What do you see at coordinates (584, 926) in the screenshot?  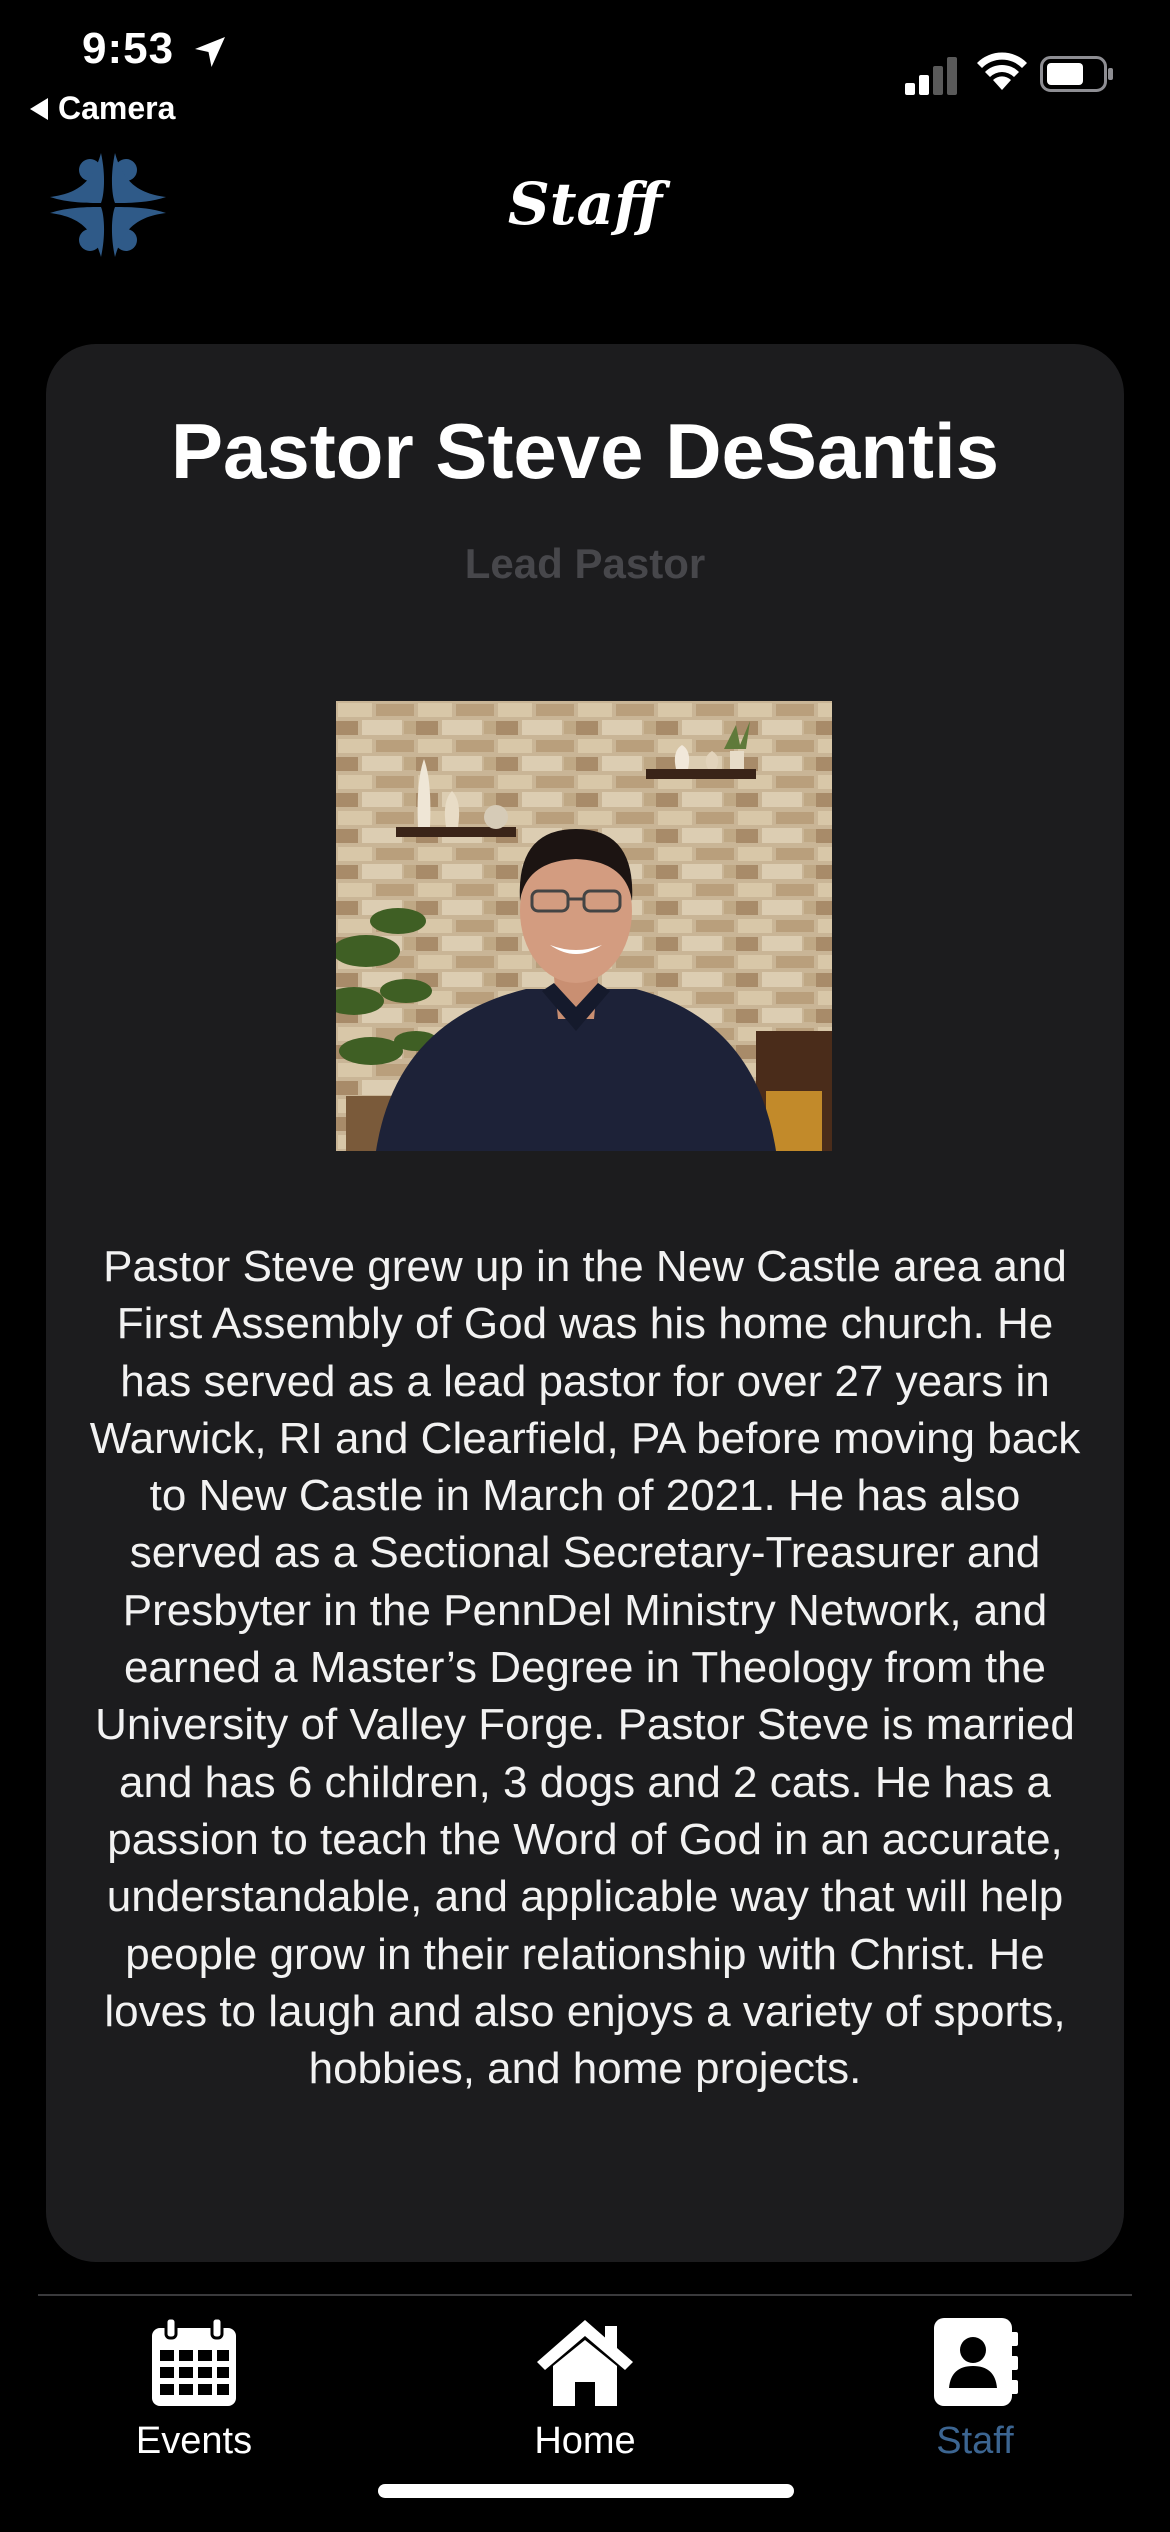 I see `staff-photo` at bounding box center [584, 926].